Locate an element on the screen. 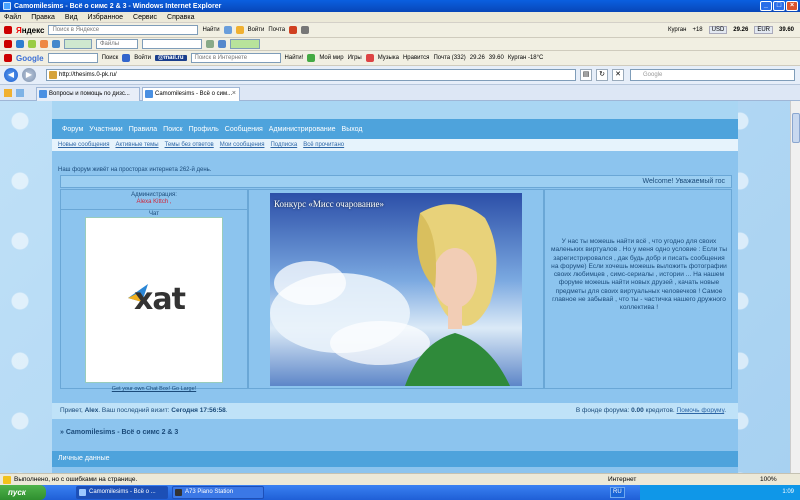 The image size is (800, 500). toolbar-icon is located at coordinates (126, 58).